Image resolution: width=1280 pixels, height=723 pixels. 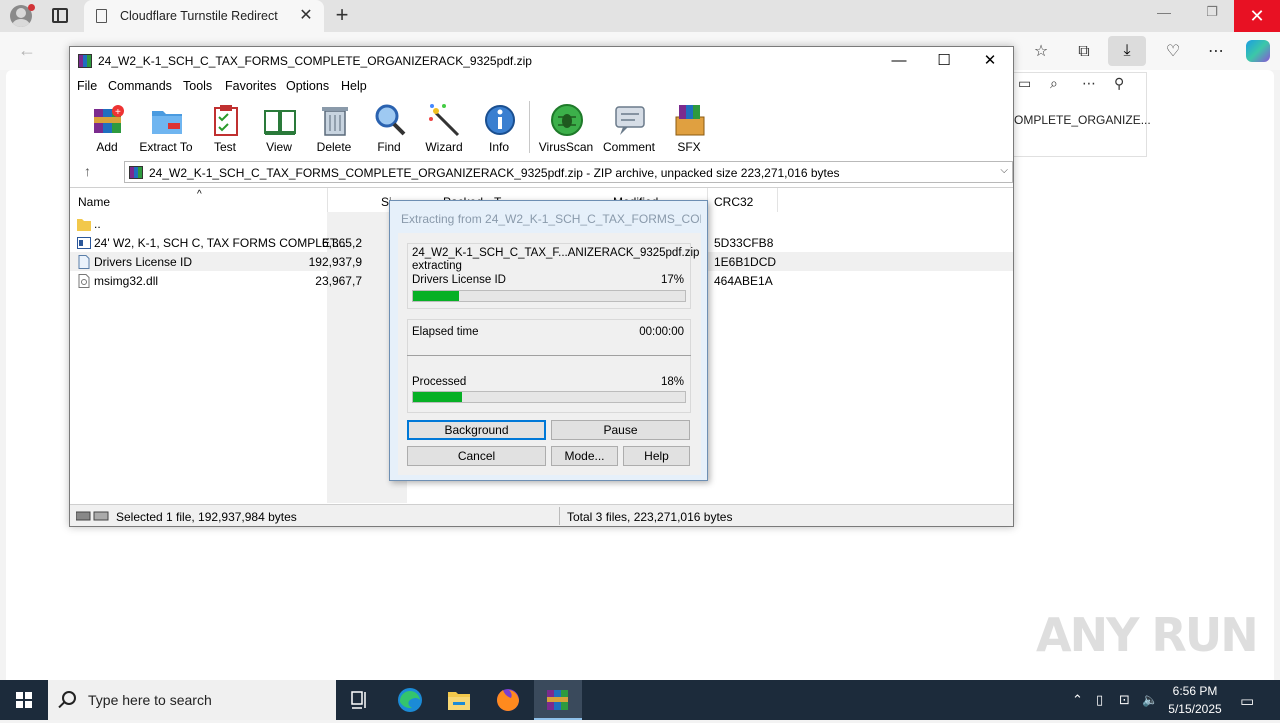 I want to click on file-explorer-button, so click(x=459, y=700).